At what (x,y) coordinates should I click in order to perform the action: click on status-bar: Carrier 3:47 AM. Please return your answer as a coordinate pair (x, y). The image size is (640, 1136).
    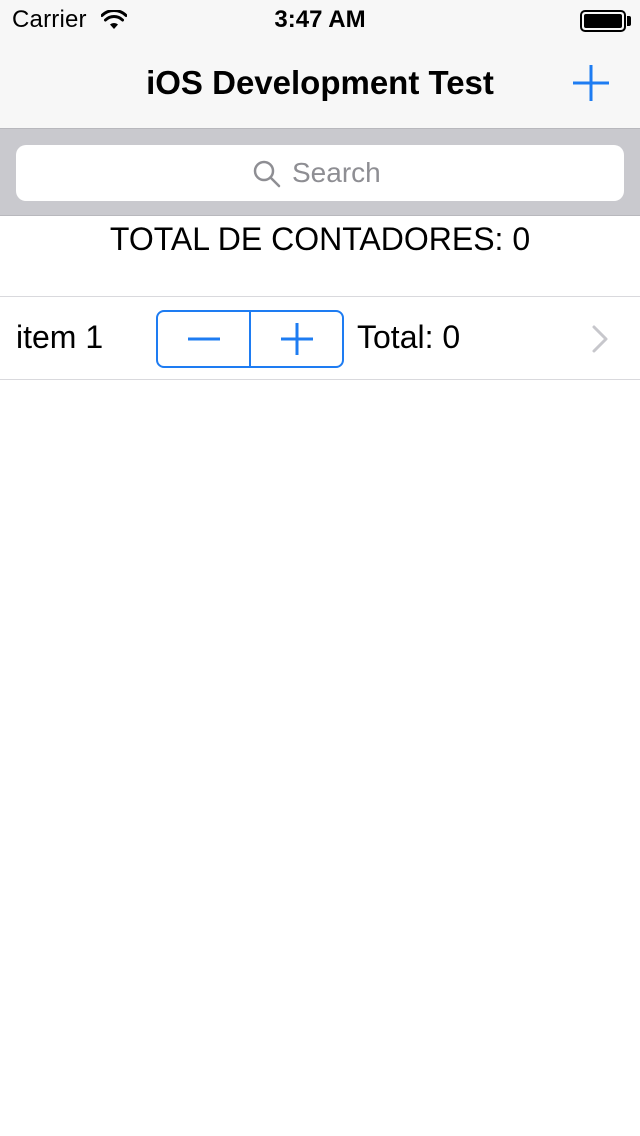
    Looking at the image, I should click on (320, 20).